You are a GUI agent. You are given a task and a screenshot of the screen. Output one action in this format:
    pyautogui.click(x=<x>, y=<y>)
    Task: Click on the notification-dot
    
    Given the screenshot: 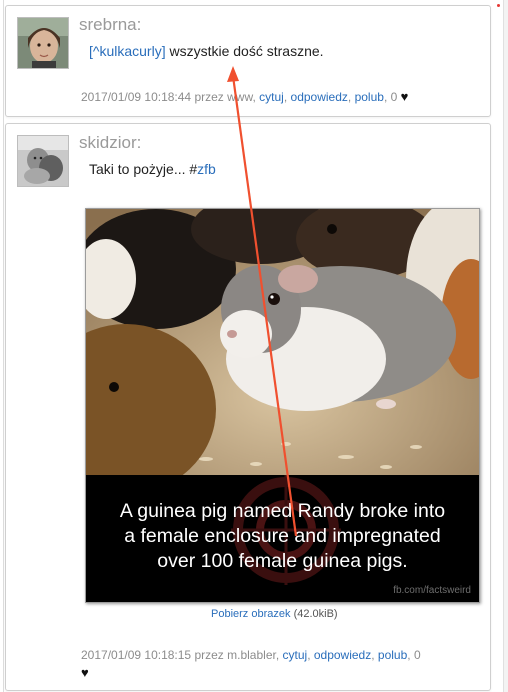 What is the action you would take?
    pyautogui.click(x=498, y=5)
    